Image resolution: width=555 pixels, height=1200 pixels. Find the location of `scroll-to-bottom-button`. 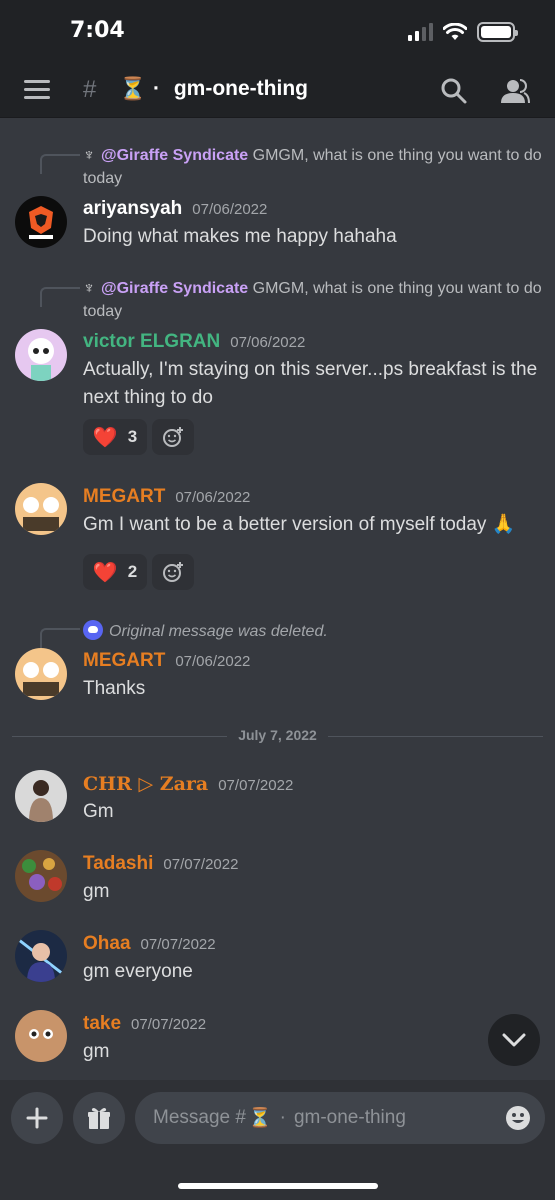

scroll-to-bottom-button is located at coordinates (514, 1040).